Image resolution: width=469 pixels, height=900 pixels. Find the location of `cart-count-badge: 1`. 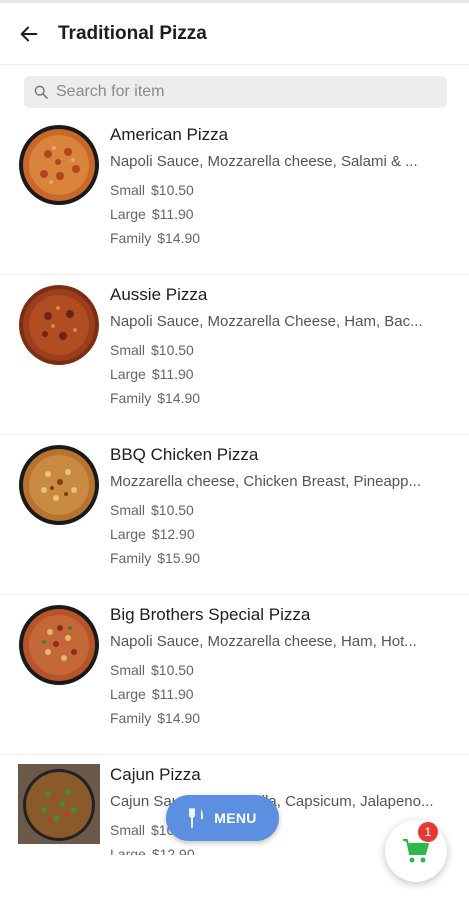

cart-count-badge: 1 is located at coordinates (428, 832).